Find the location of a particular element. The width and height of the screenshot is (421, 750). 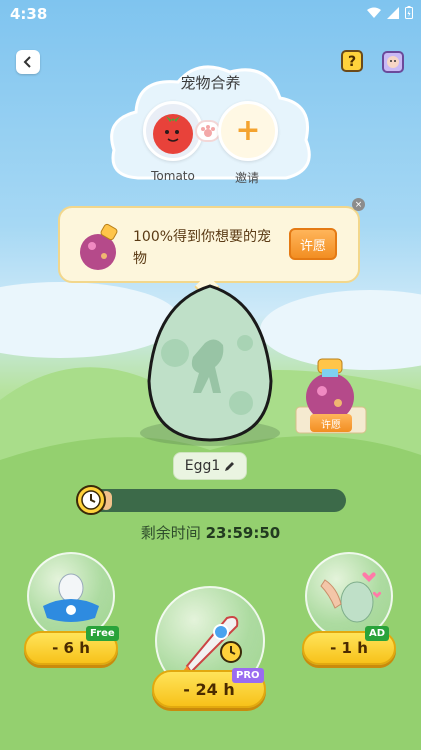

help-button: ? is located at coordinates (352, 61).